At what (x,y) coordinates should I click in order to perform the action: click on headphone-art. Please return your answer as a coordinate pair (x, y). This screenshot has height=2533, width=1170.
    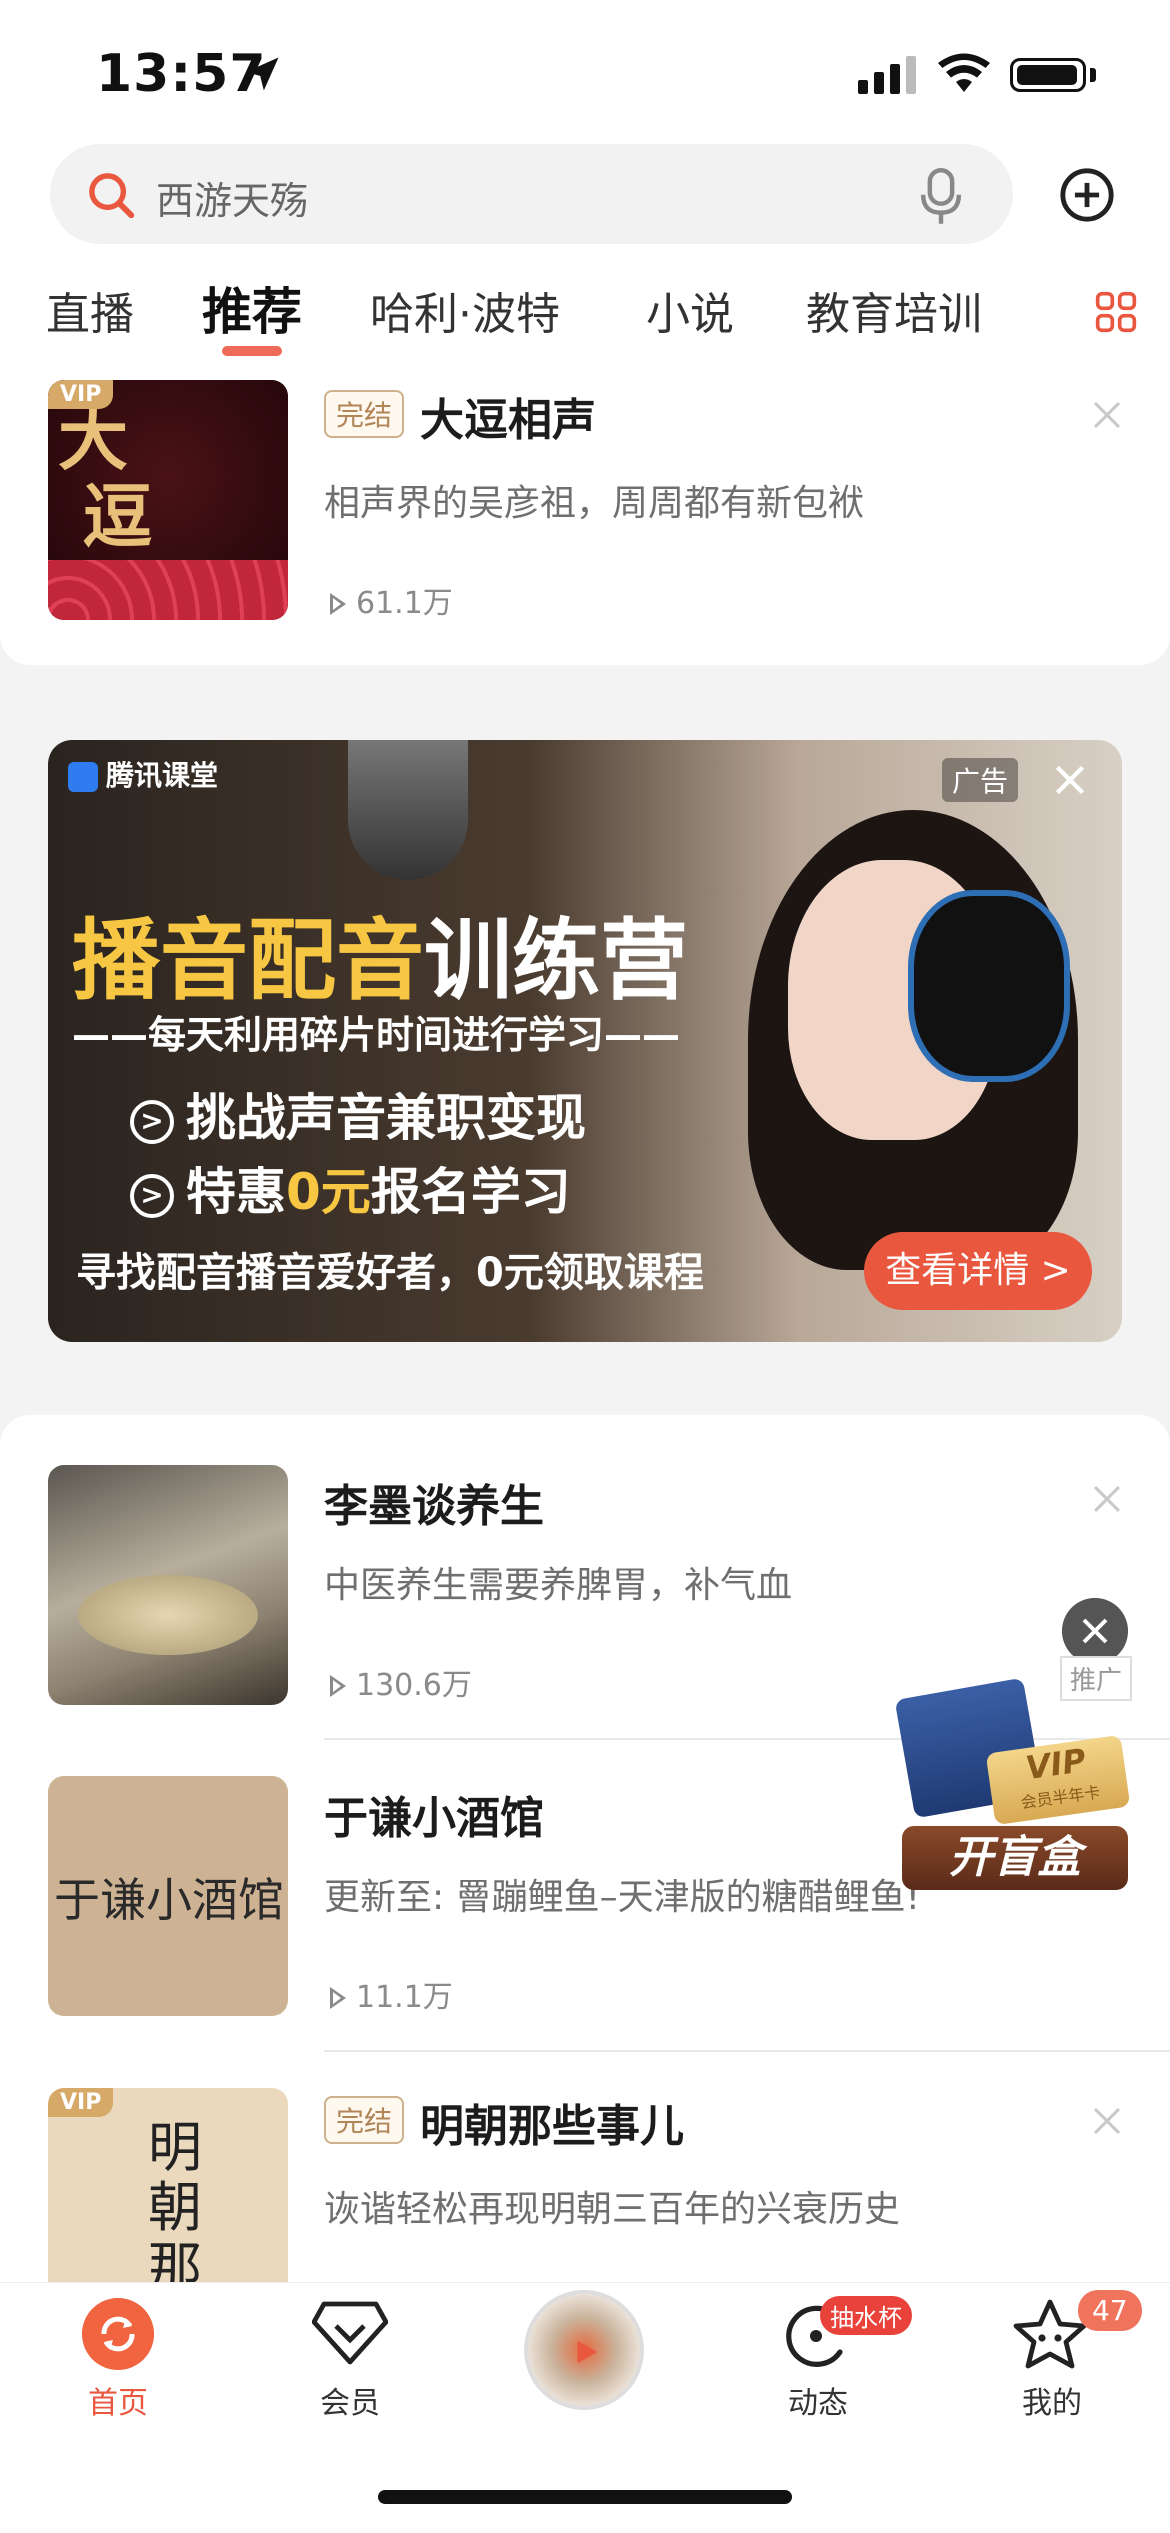
    Looking at the image, I should click on (989, 986).